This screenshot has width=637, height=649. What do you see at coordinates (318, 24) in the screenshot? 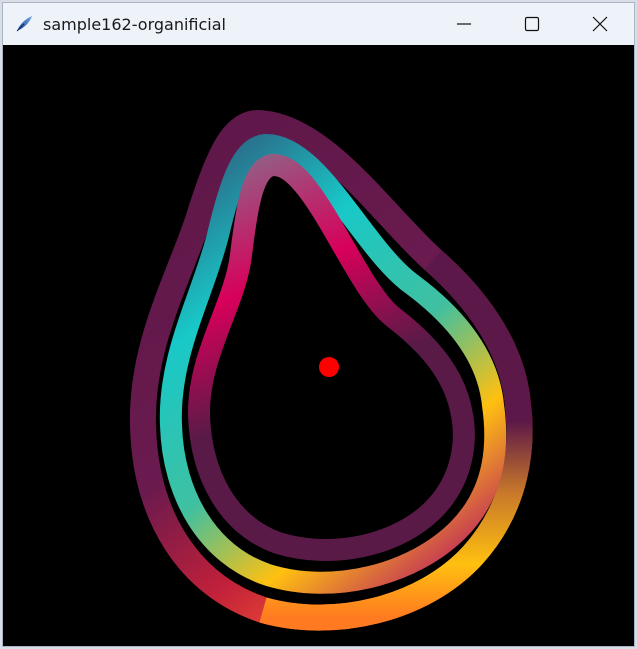
I see `title-bar: sample162-organificial` at bounding box center [318, 24].